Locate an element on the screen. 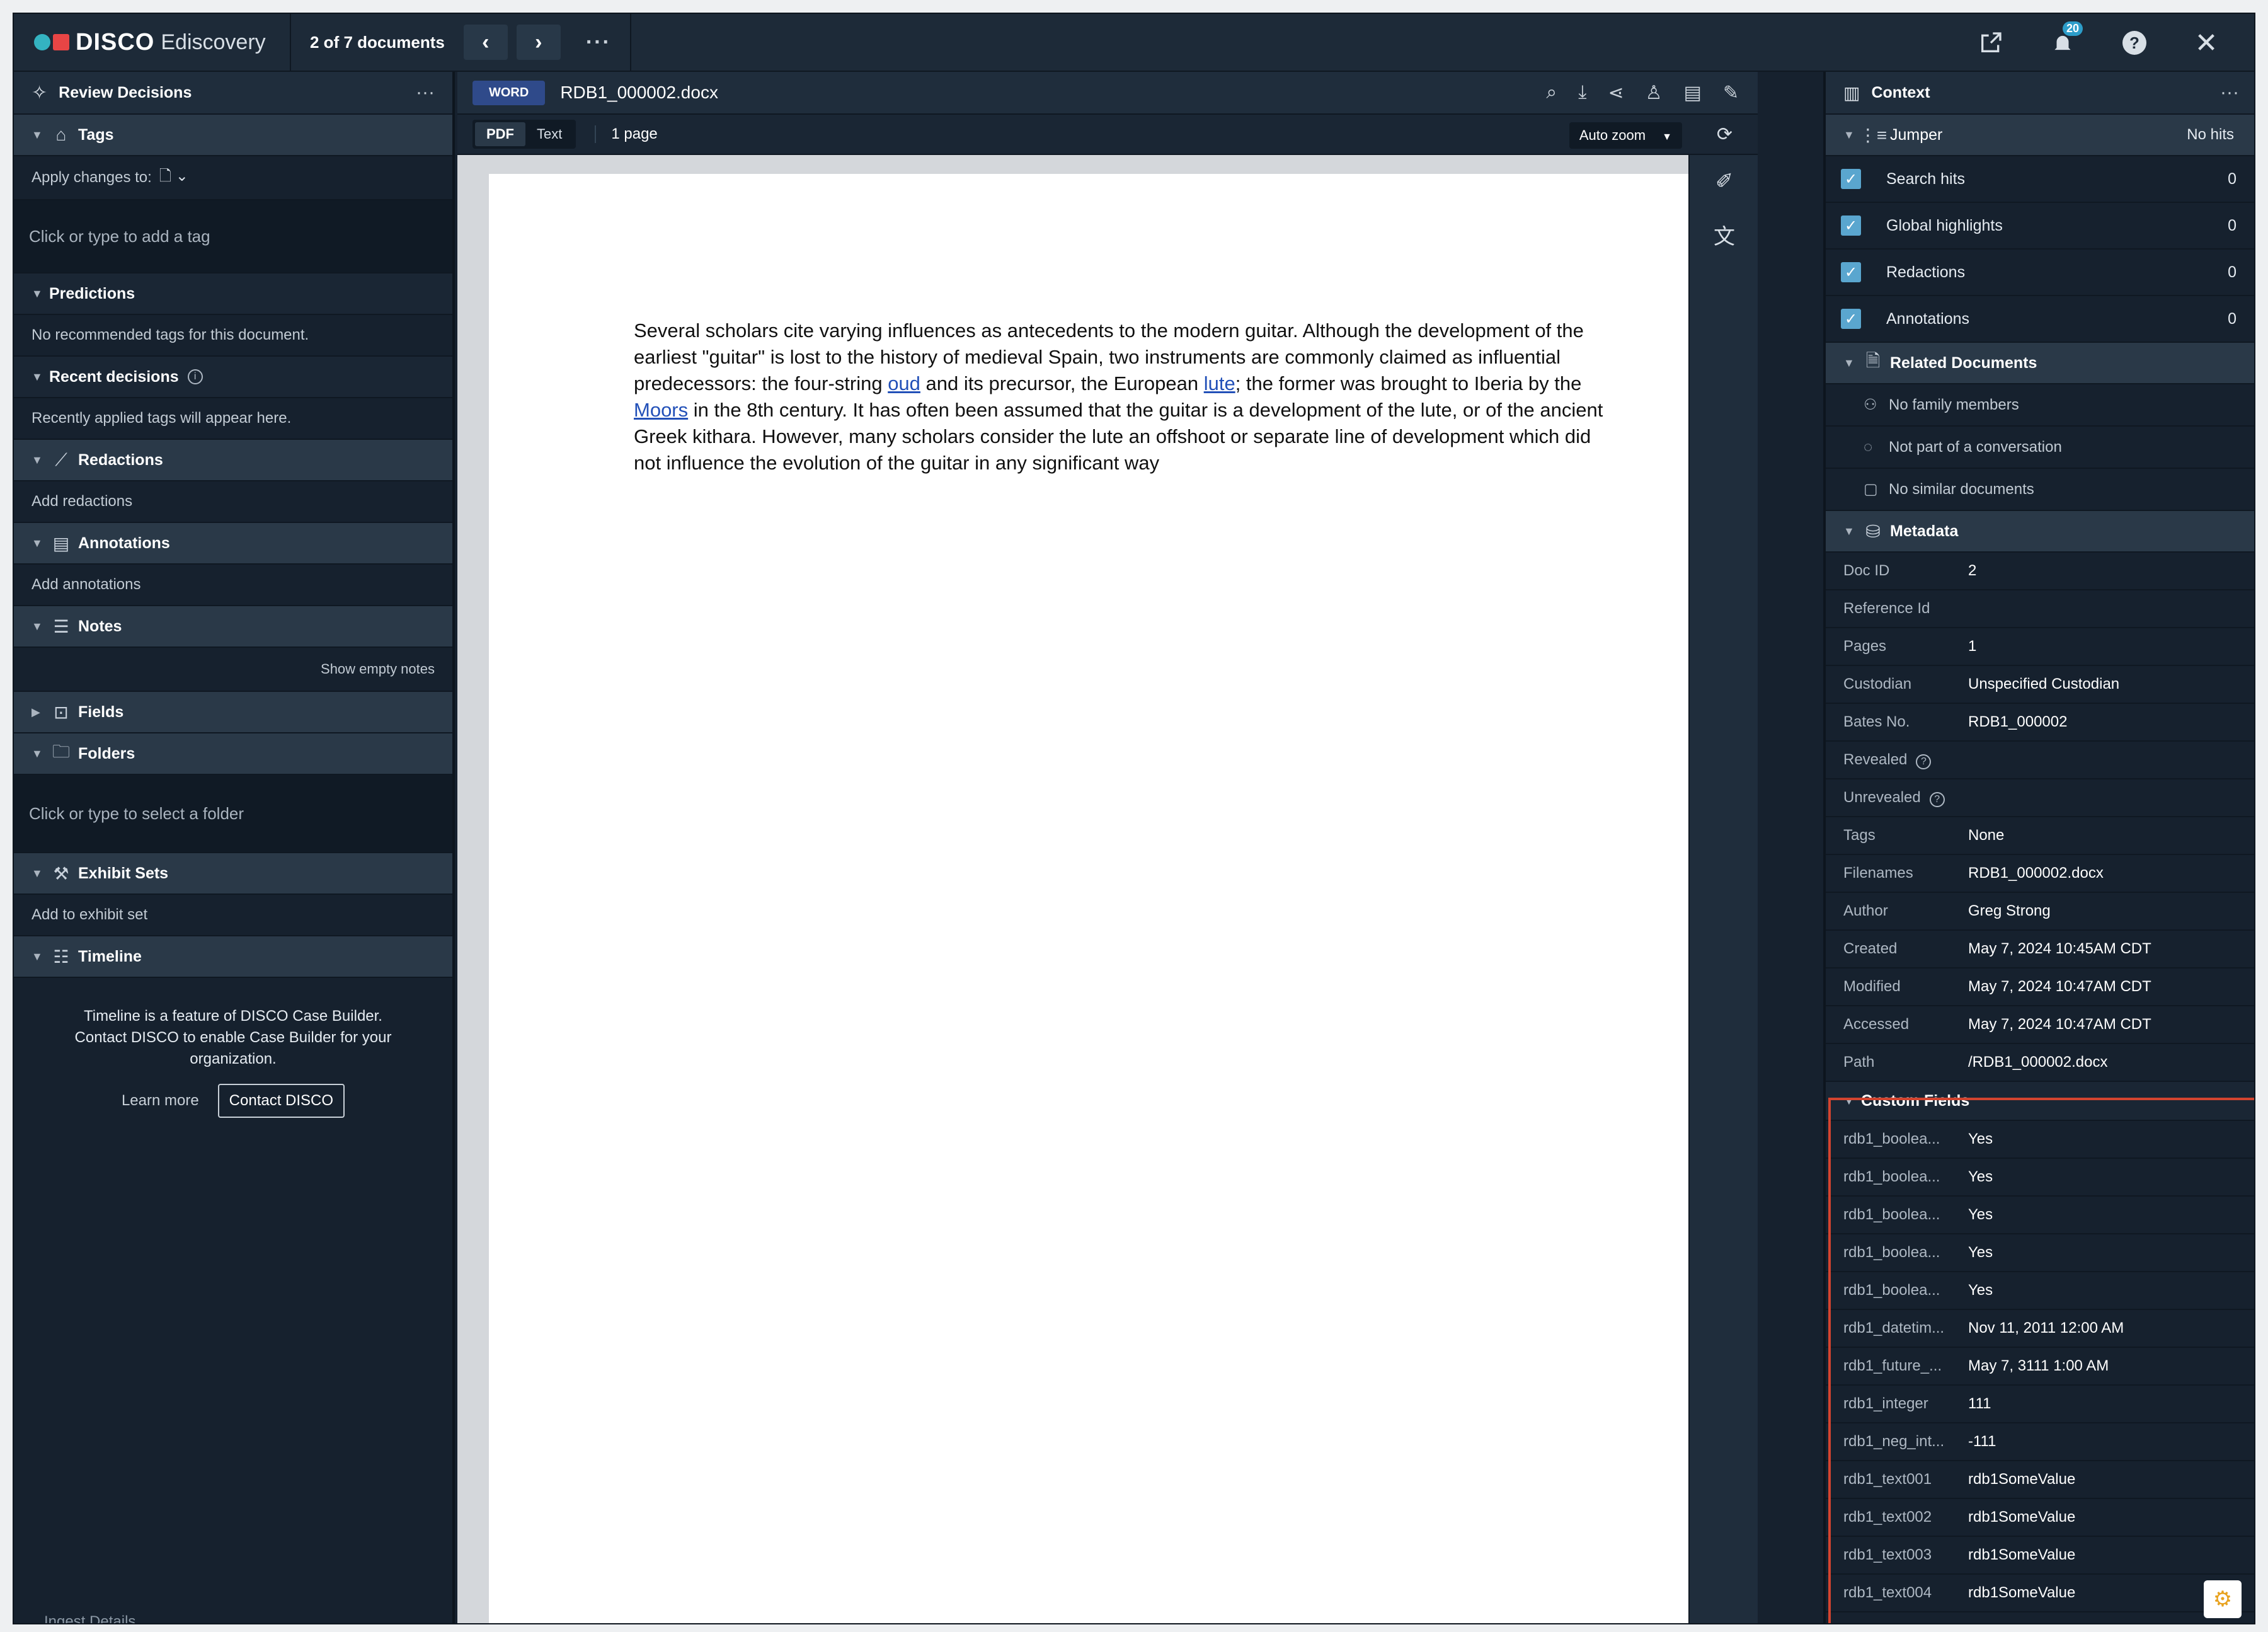 This screenshot has height=1632, width=2268. section-predictions: ▼ Predictions is located at coordinates (233, 294).